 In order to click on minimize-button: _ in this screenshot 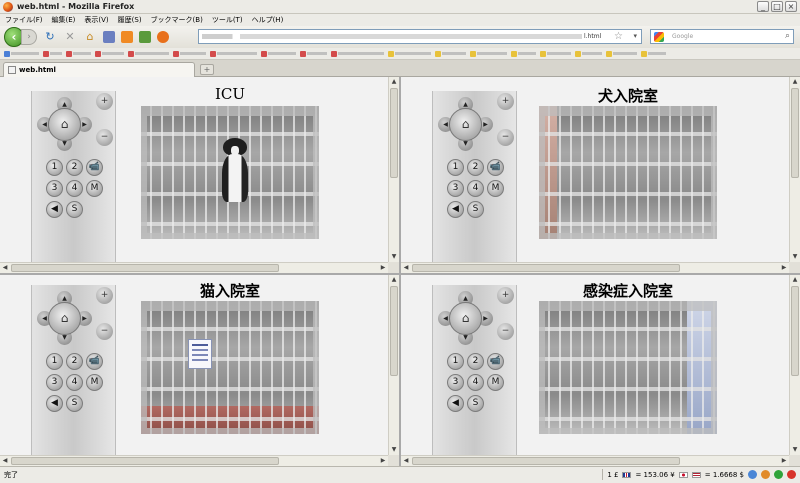, I will do `click(763, 6)`.